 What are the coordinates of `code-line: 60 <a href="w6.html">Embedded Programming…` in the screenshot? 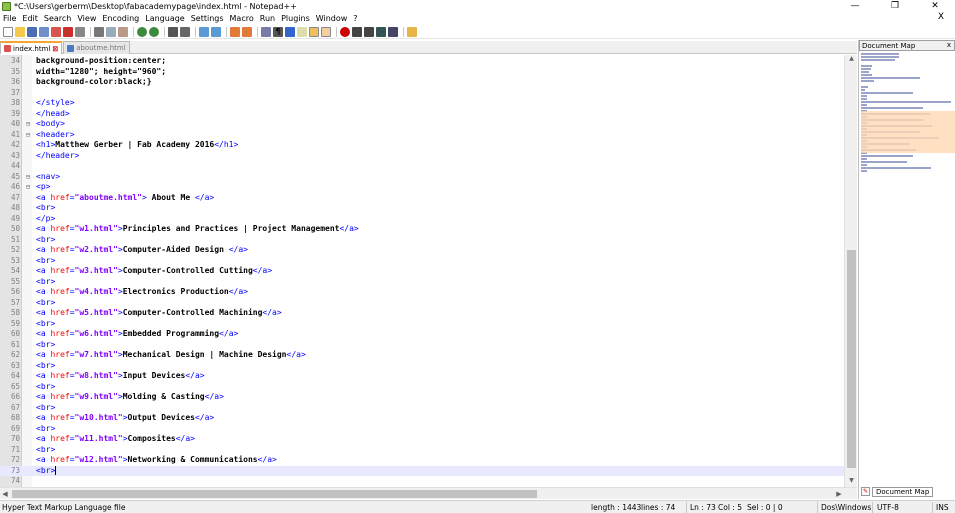 It's located at (422, 334).